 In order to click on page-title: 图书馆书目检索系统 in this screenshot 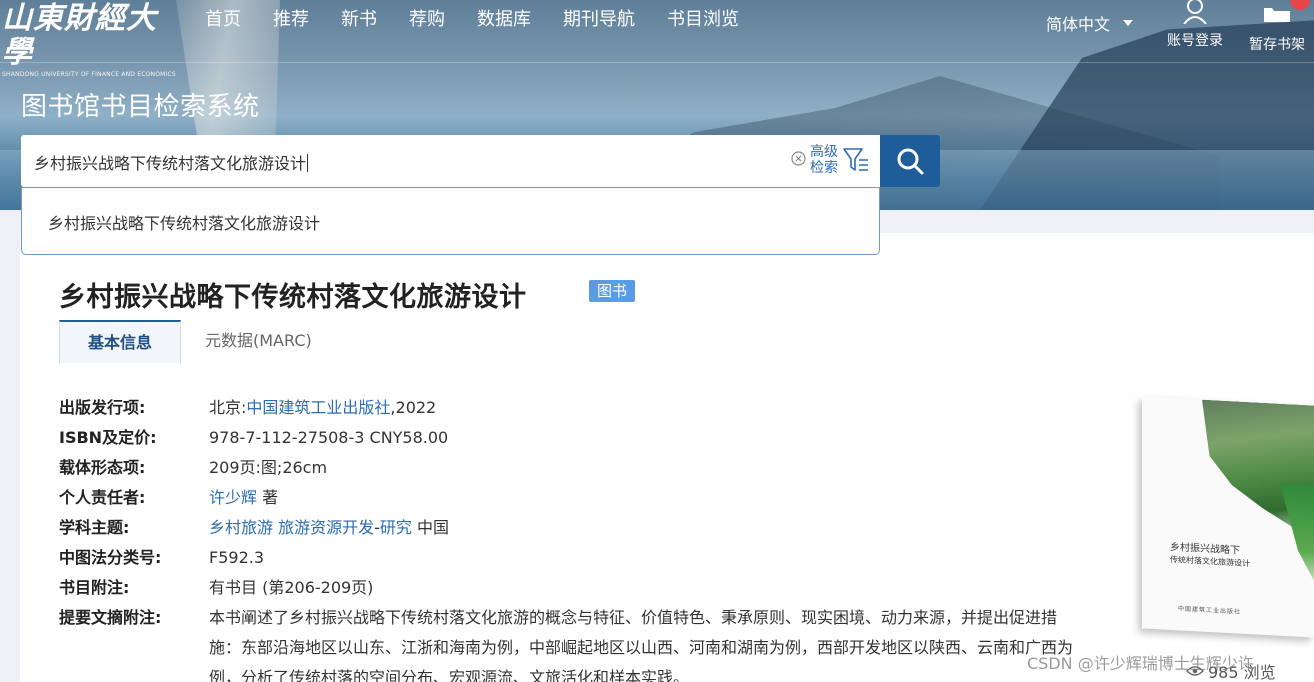, I will do `click(140, 107)`.